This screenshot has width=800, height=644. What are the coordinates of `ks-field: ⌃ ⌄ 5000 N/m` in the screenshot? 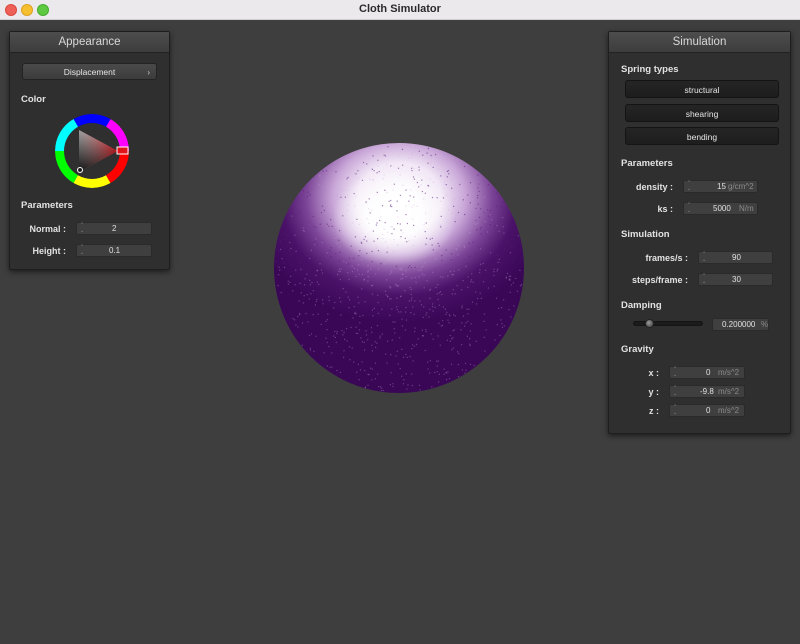 It's located at (720, 208).